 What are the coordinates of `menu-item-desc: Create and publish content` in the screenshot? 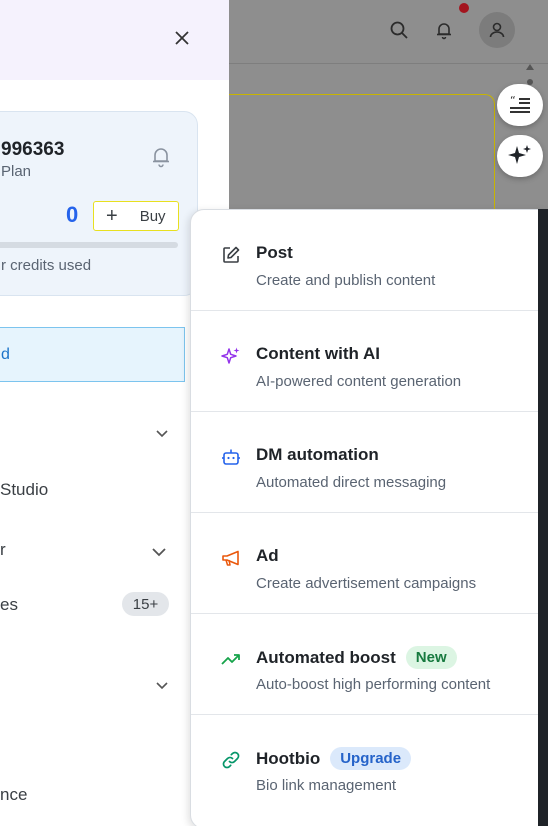 It's located at (346, 280).